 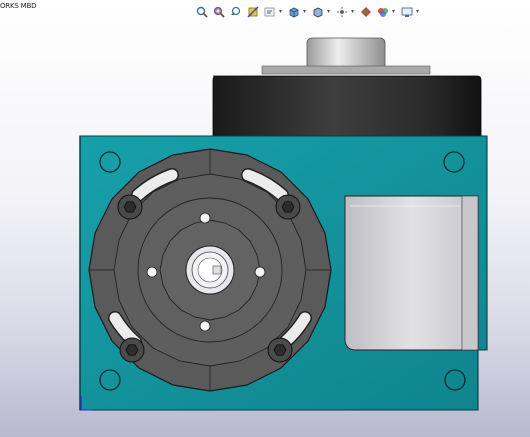 What do you see at coordinates (346, 70) in the screenshot?
I see `shaft-collar` at bounding box center [346, 70].